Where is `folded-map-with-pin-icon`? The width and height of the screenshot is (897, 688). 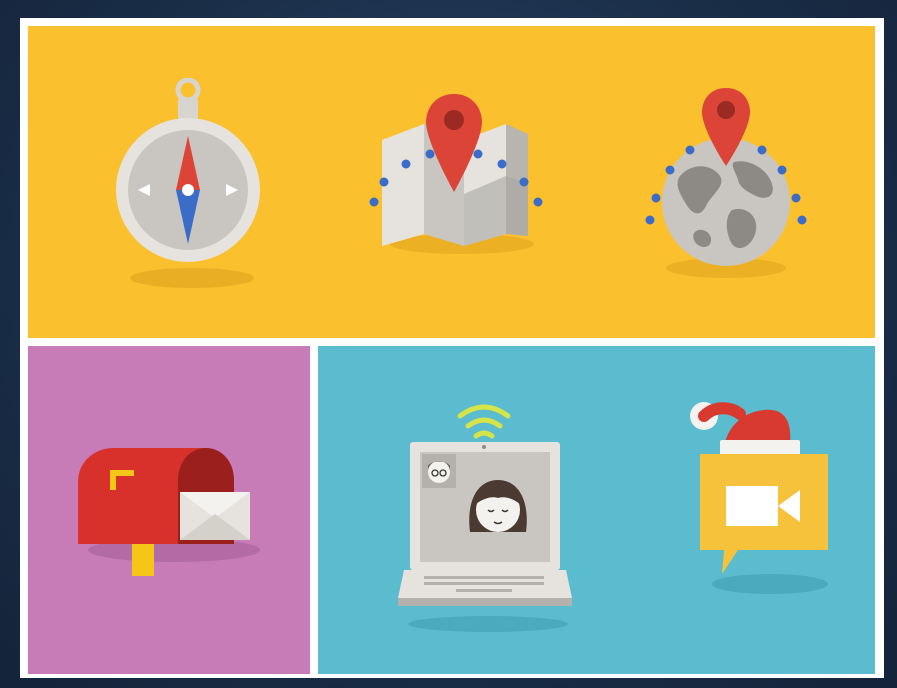 folded-map-with-pin-icon is located at coordinates (457, 170).